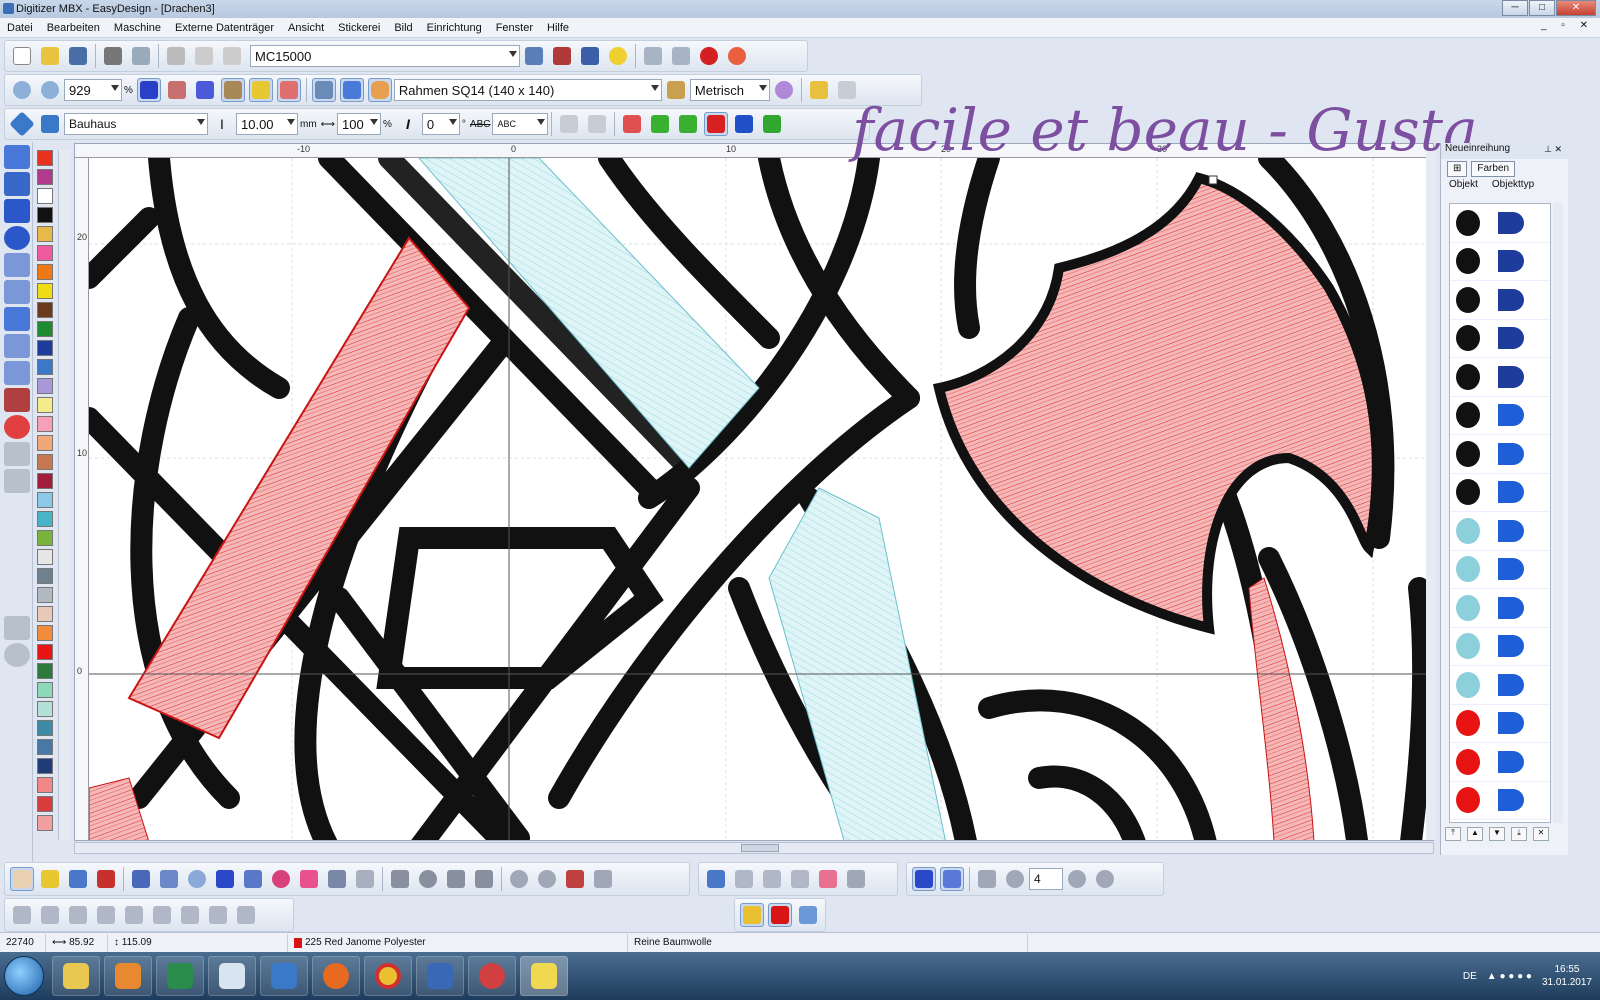 The width and height of the screenshot is (1600, 1000). What do you see at coordinates (205, 90) in the screenshot?
I see `stitch-3d-icon` at bounding box center [205, 90].